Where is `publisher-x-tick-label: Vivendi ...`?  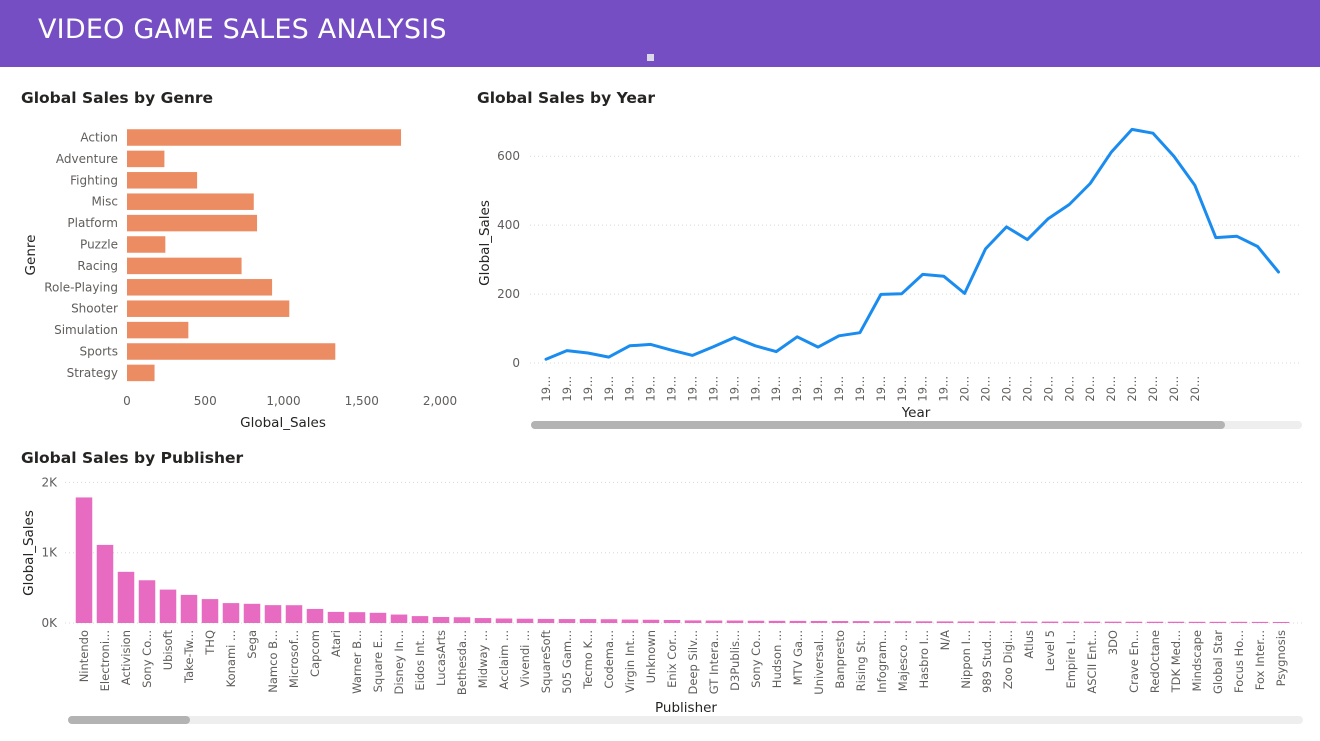 publisher-x-tick-label: Vivendi ... is located at coordinates (525, 658).